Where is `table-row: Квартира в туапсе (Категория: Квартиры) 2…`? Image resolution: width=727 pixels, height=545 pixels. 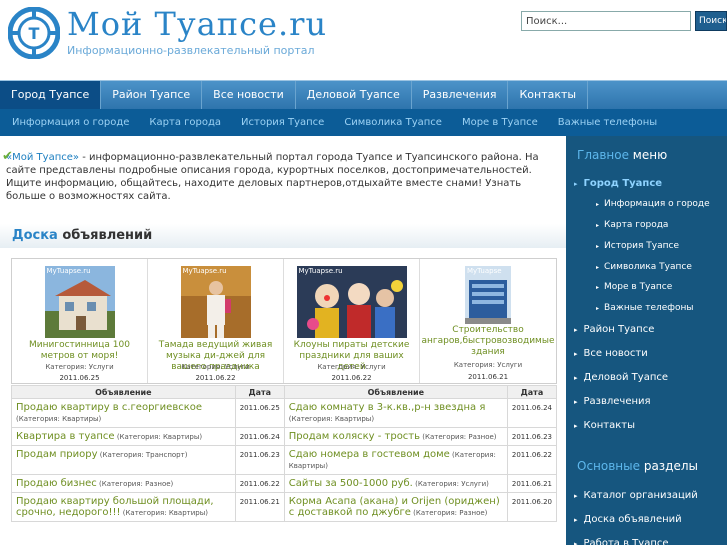
table-row: Квартира в туапсе (Категория: Квартиры) 2… is located at coordinates (284, 436).